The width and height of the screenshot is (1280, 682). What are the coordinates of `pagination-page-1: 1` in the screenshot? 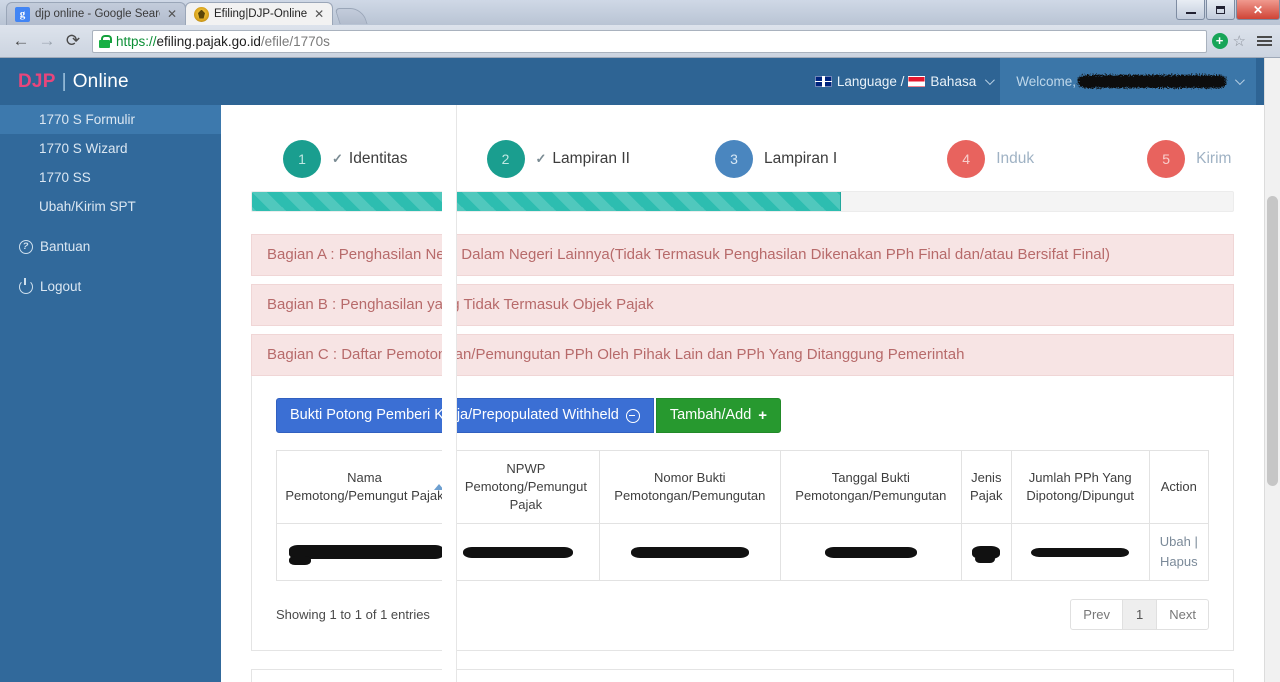 It's located at (1140, 615).